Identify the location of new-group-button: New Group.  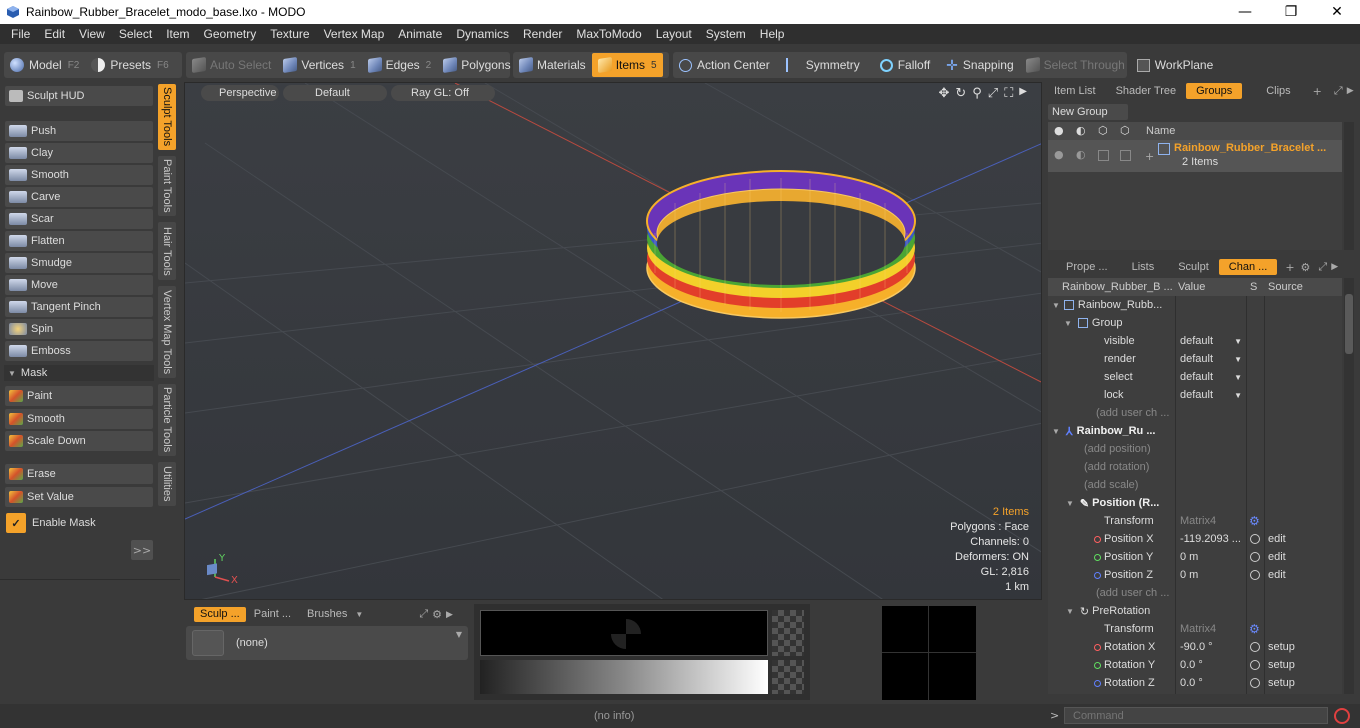
(1088, 112).